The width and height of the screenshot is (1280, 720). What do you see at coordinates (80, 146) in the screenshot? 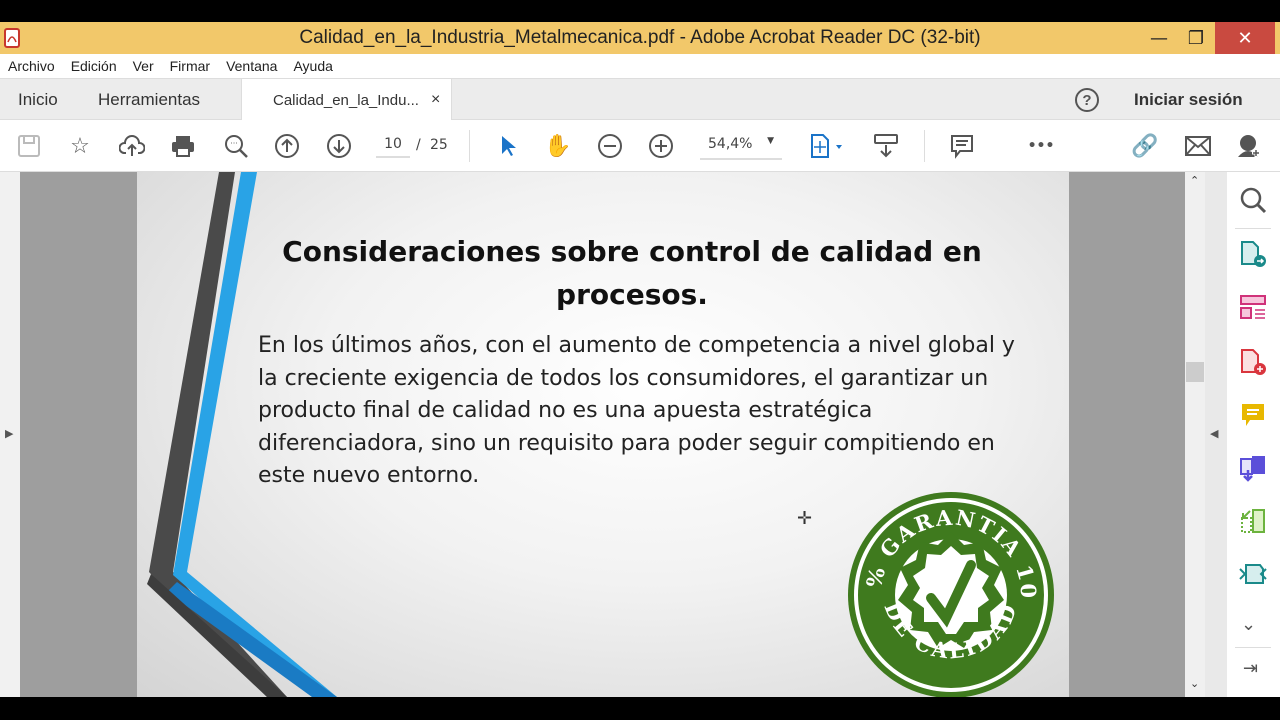
I see `star-icon: ☆` at bounding box center [80, 146].